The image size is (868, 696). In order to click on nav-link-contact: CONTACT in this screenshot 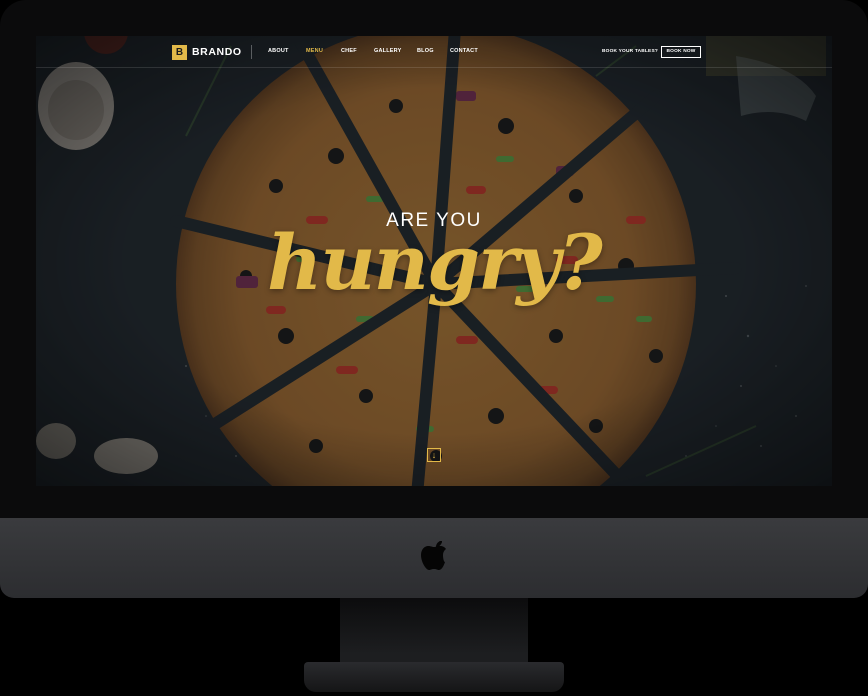, I will do `click(464, 51)`.